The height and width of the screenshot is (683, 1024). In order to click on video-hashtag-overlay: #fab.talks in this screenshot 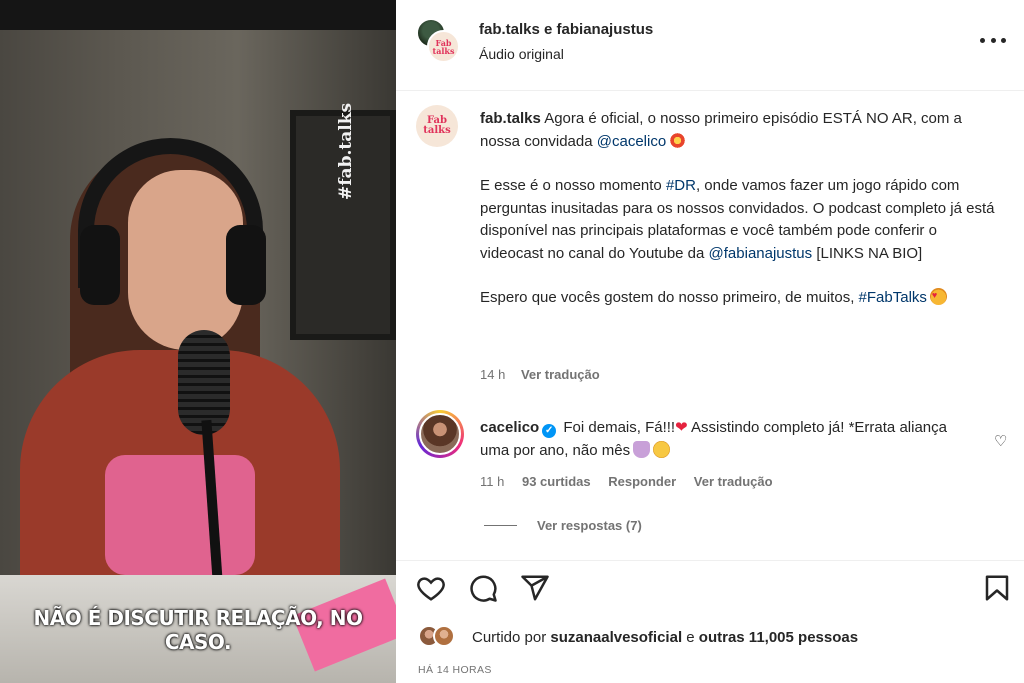, I will do `click(346, 151)`.